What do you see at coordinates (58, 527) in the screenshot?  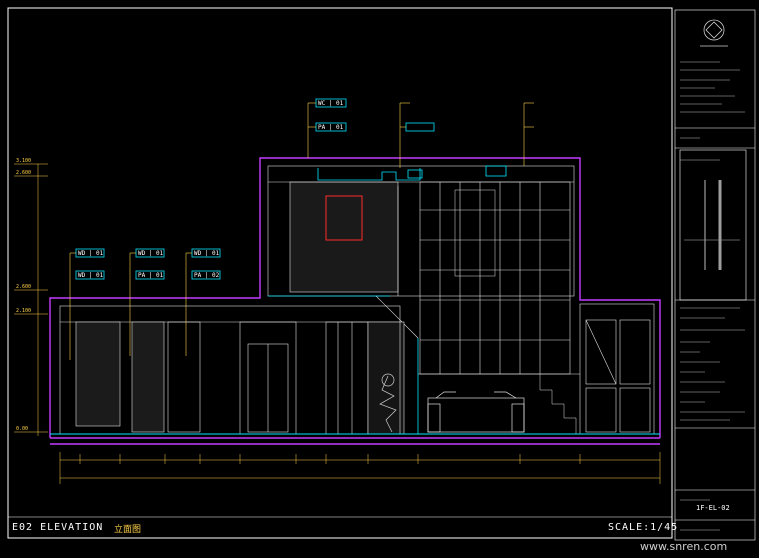 I see `elevation-title: E02 ELEVATION` at bounding box center [58, 527].